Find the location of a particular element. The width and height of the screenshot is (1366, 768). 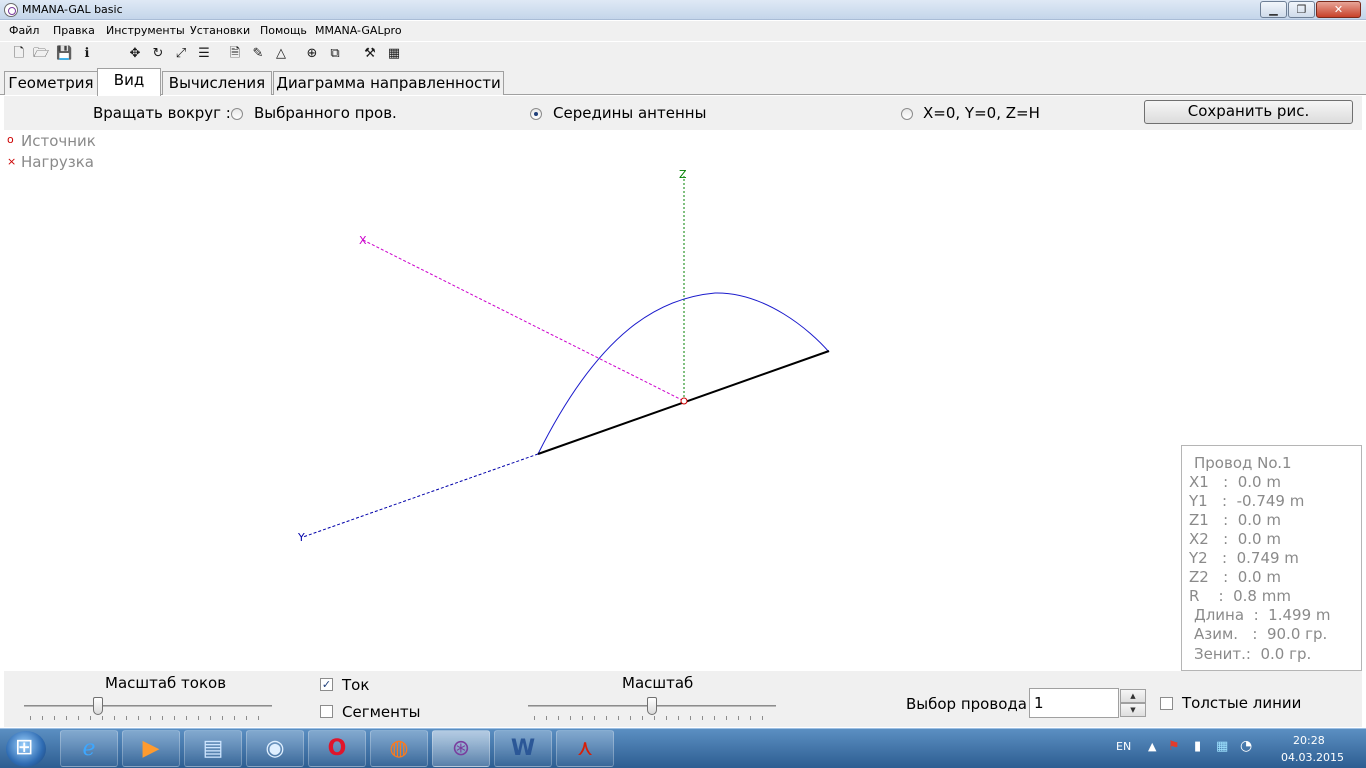

wire-info-y1: Y1 : -0.749 m is located at coordinates (1247, 501).